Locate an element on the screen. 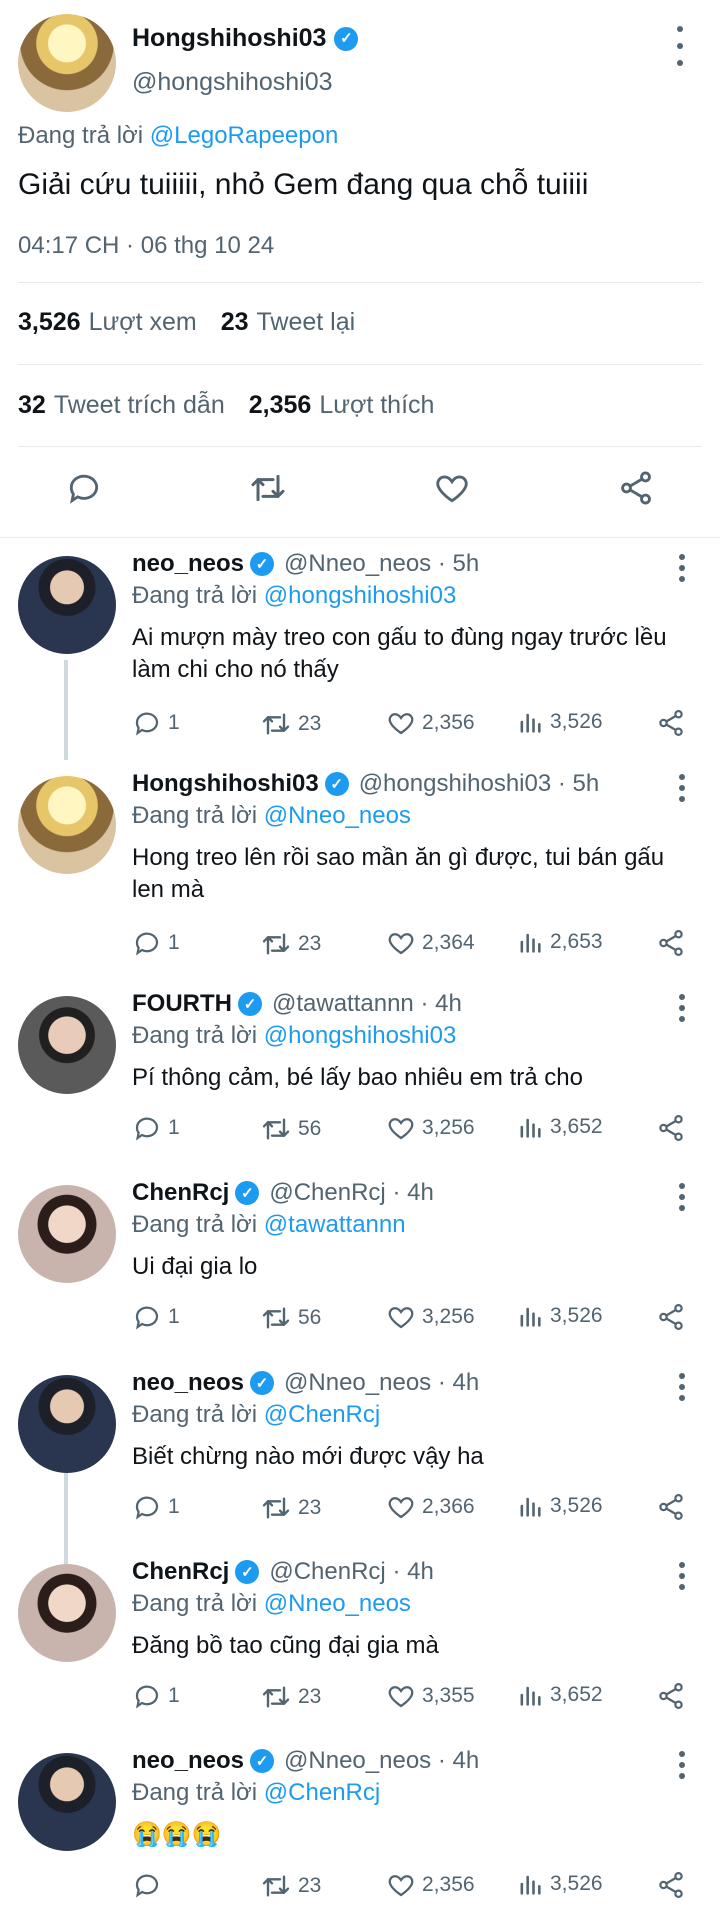 This screenshot has width=720, height=1920. like-count: 2,364 is located at coordinates (430, 943).